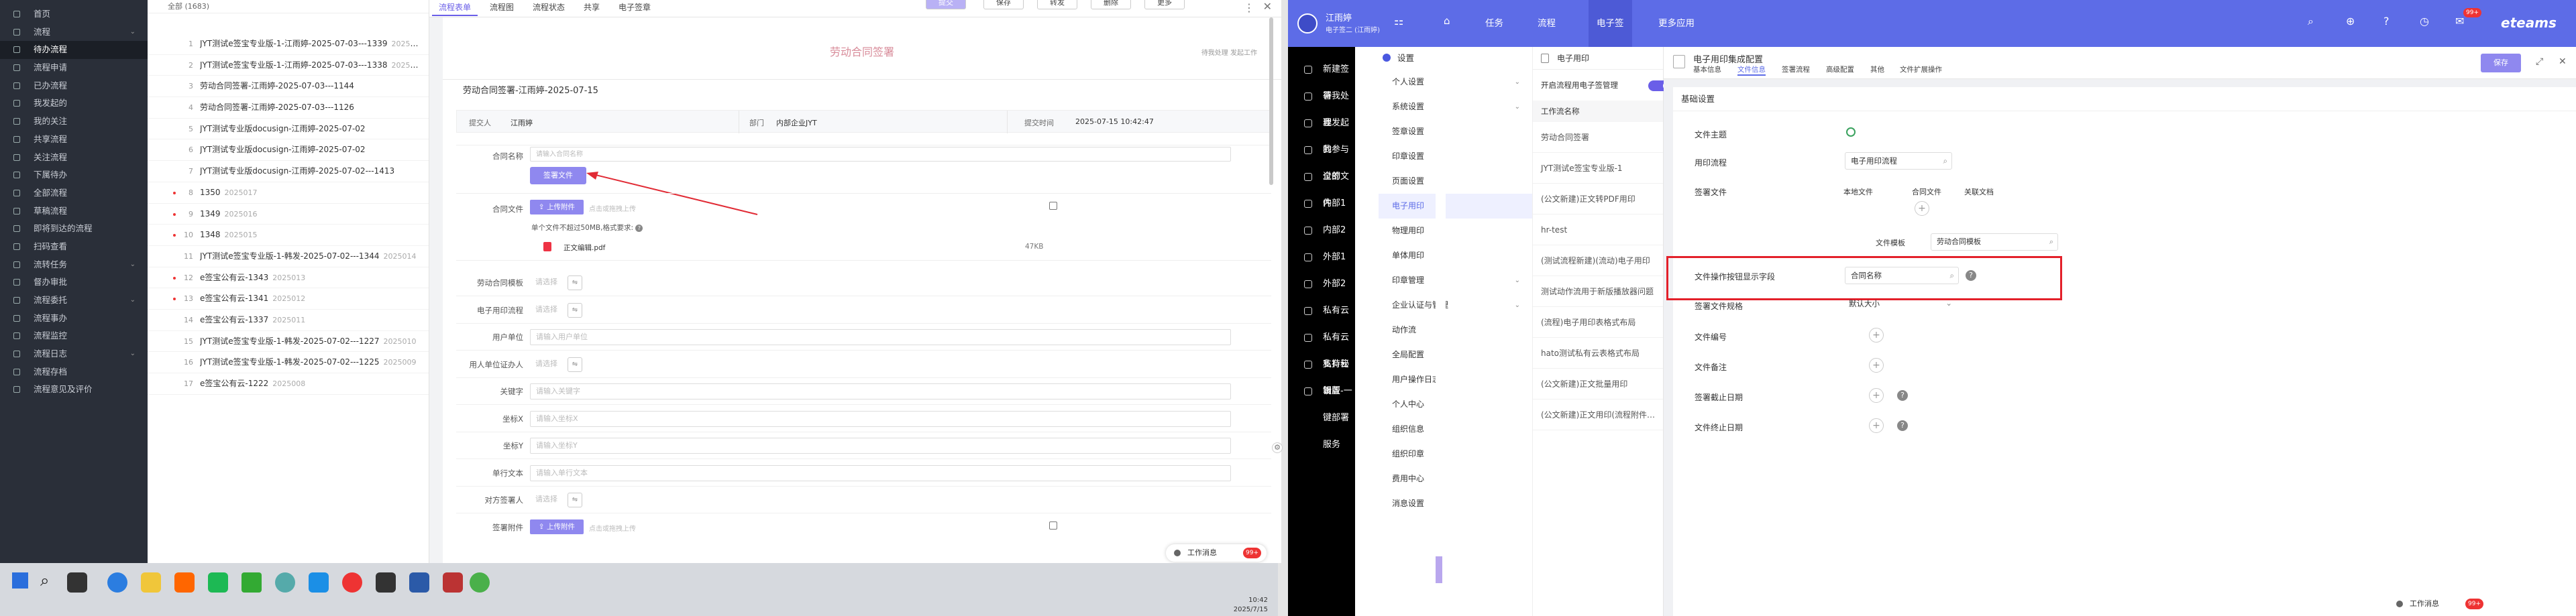 This screenshot has width=2576, height=616. I want to click on nav-item: 流程监控, so click(74, 336).